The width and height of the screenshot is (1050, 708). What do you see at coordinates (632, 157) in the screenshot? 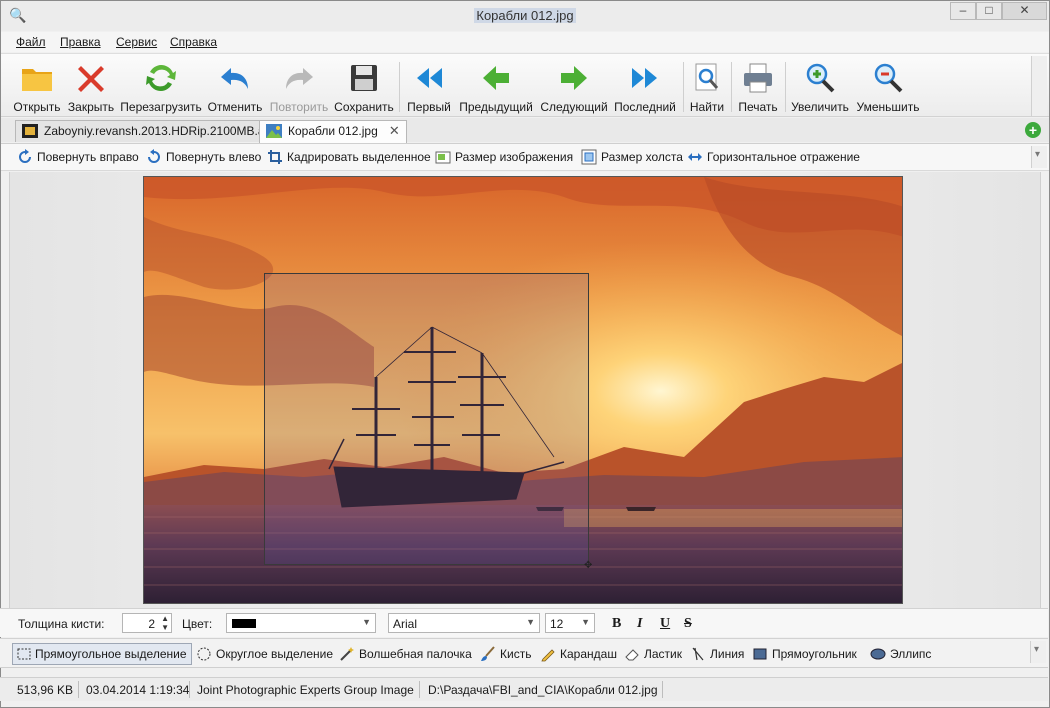
I see `canvas-size-button: Размер холста` at bounding box center [632, 157].